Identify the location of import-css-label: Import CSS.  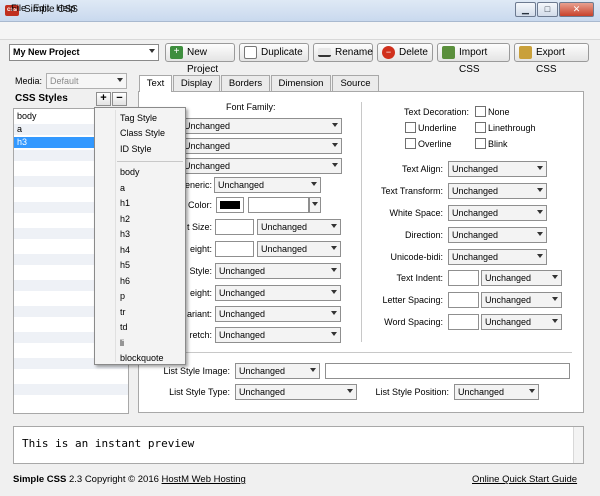
(473, 61).